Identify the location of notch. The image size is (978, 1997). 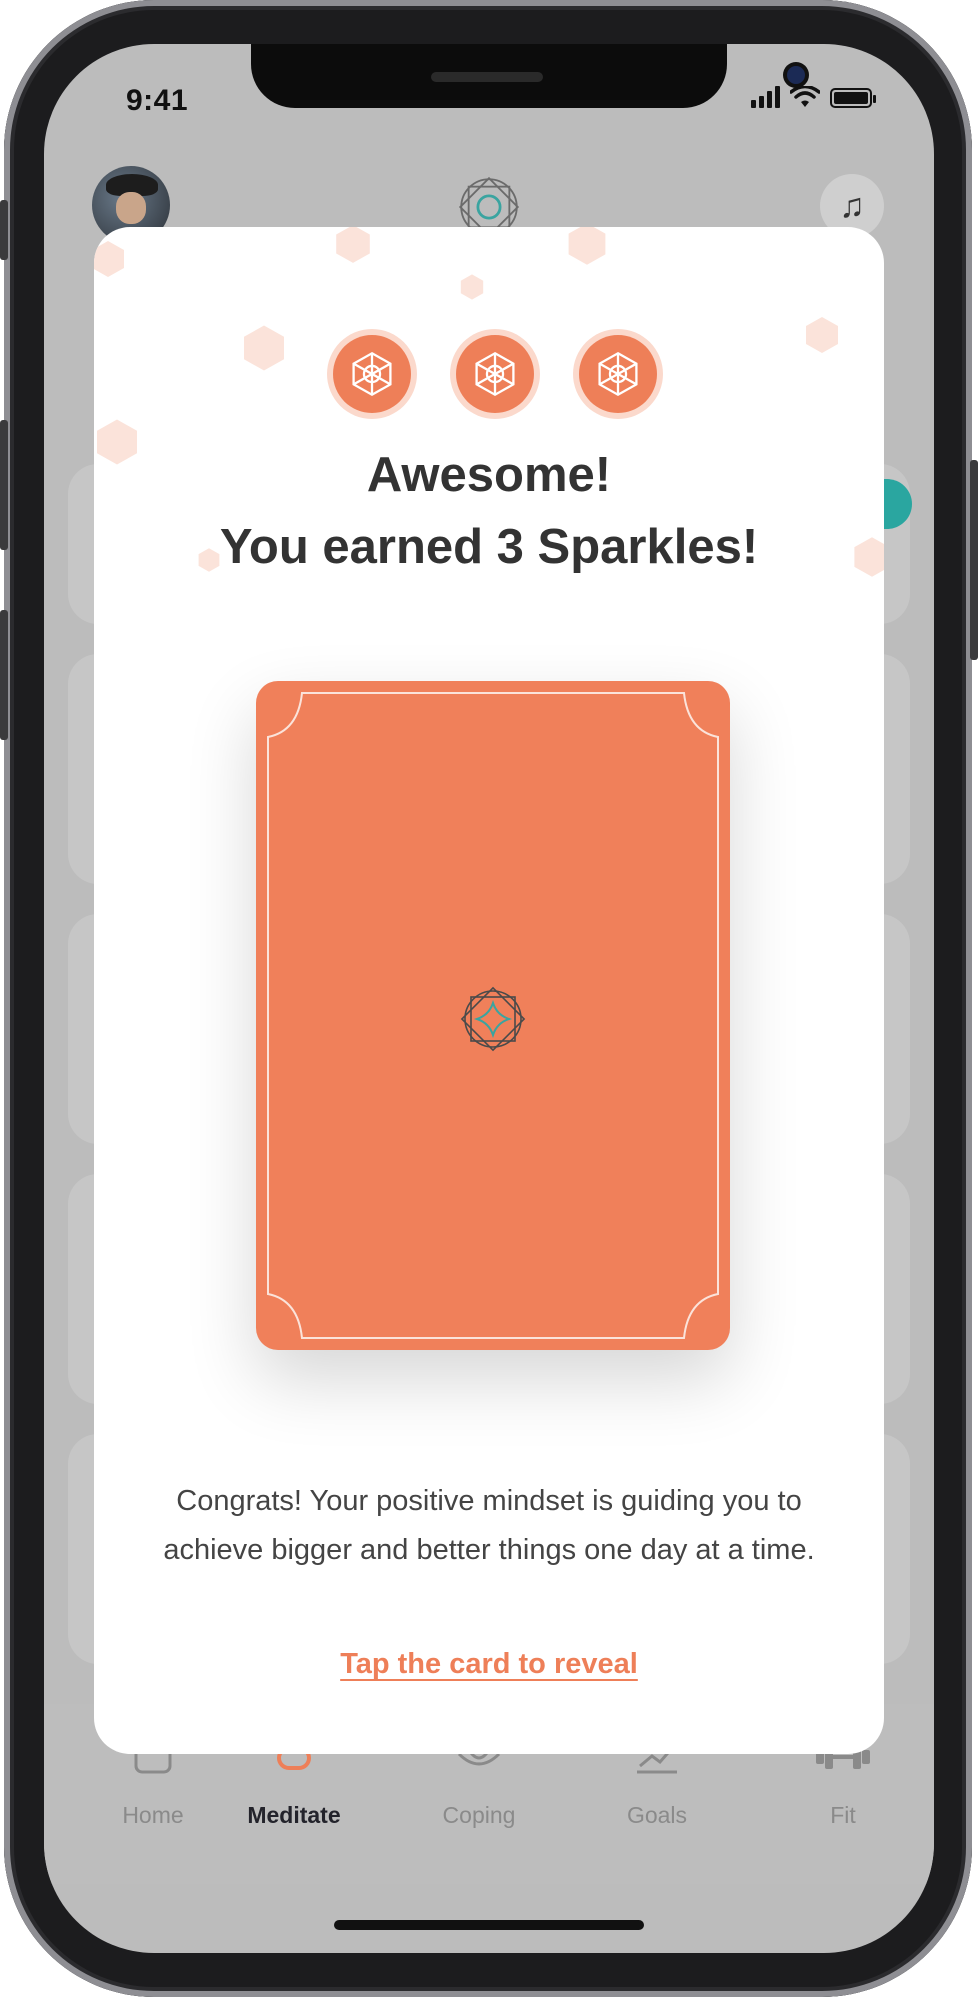
(528, 76).